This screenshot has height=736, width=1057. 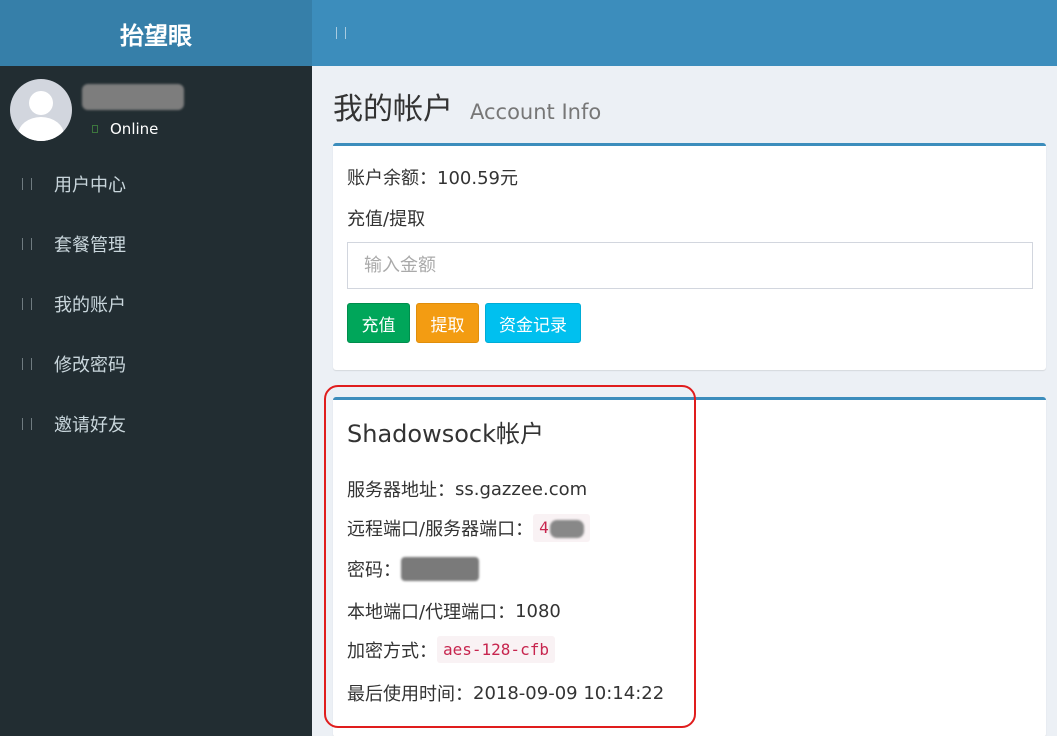 I want to click on sidebar-item-label: 套餐管理, so click(x=90, y=245).